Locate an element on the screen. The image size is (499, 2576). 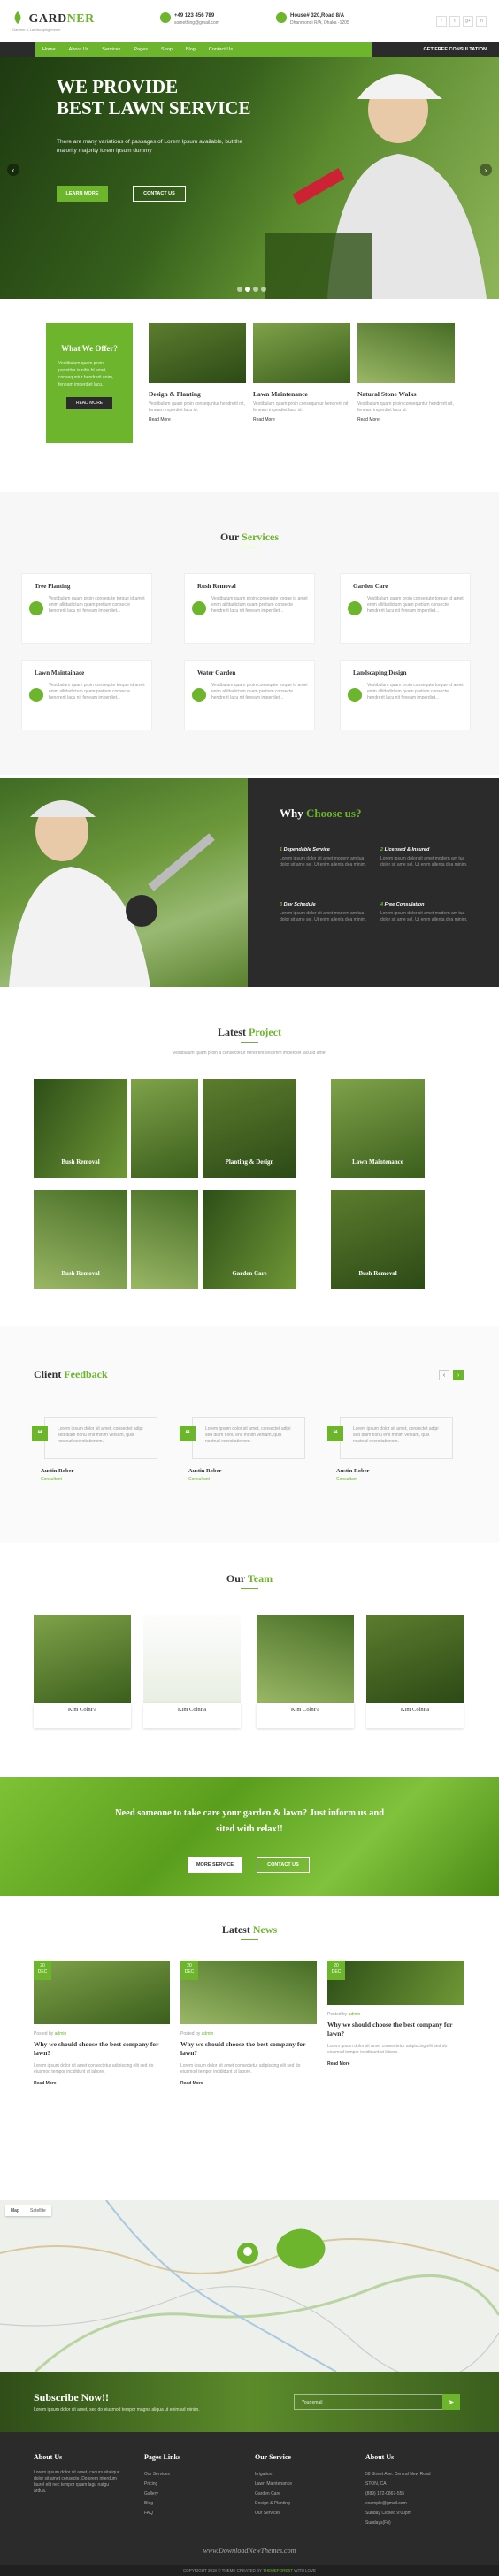
slider-next-icon: › is located at coordinates (486, 170).